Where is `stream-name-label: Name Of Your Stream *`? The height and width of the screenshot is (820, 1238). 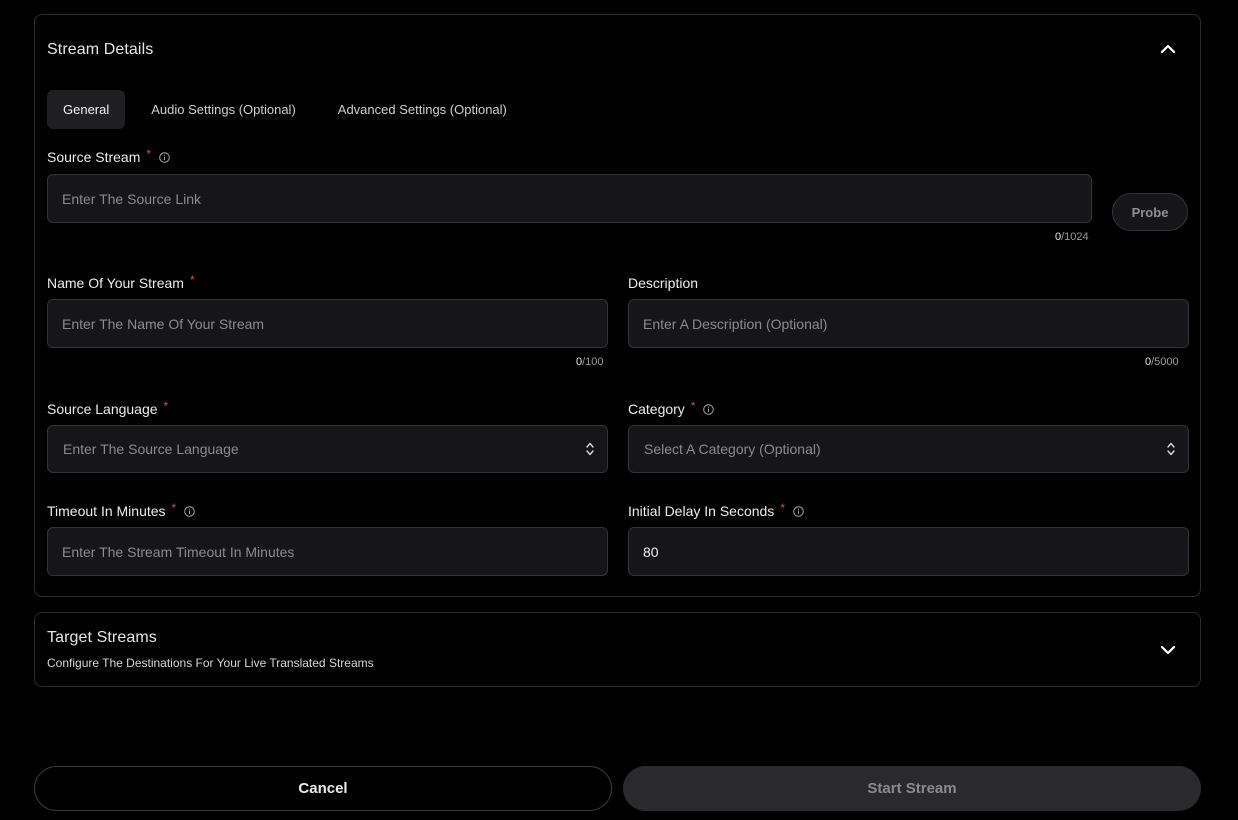
stream-name-label: Name Of Your Stream * is located at coordinates (121, 282).